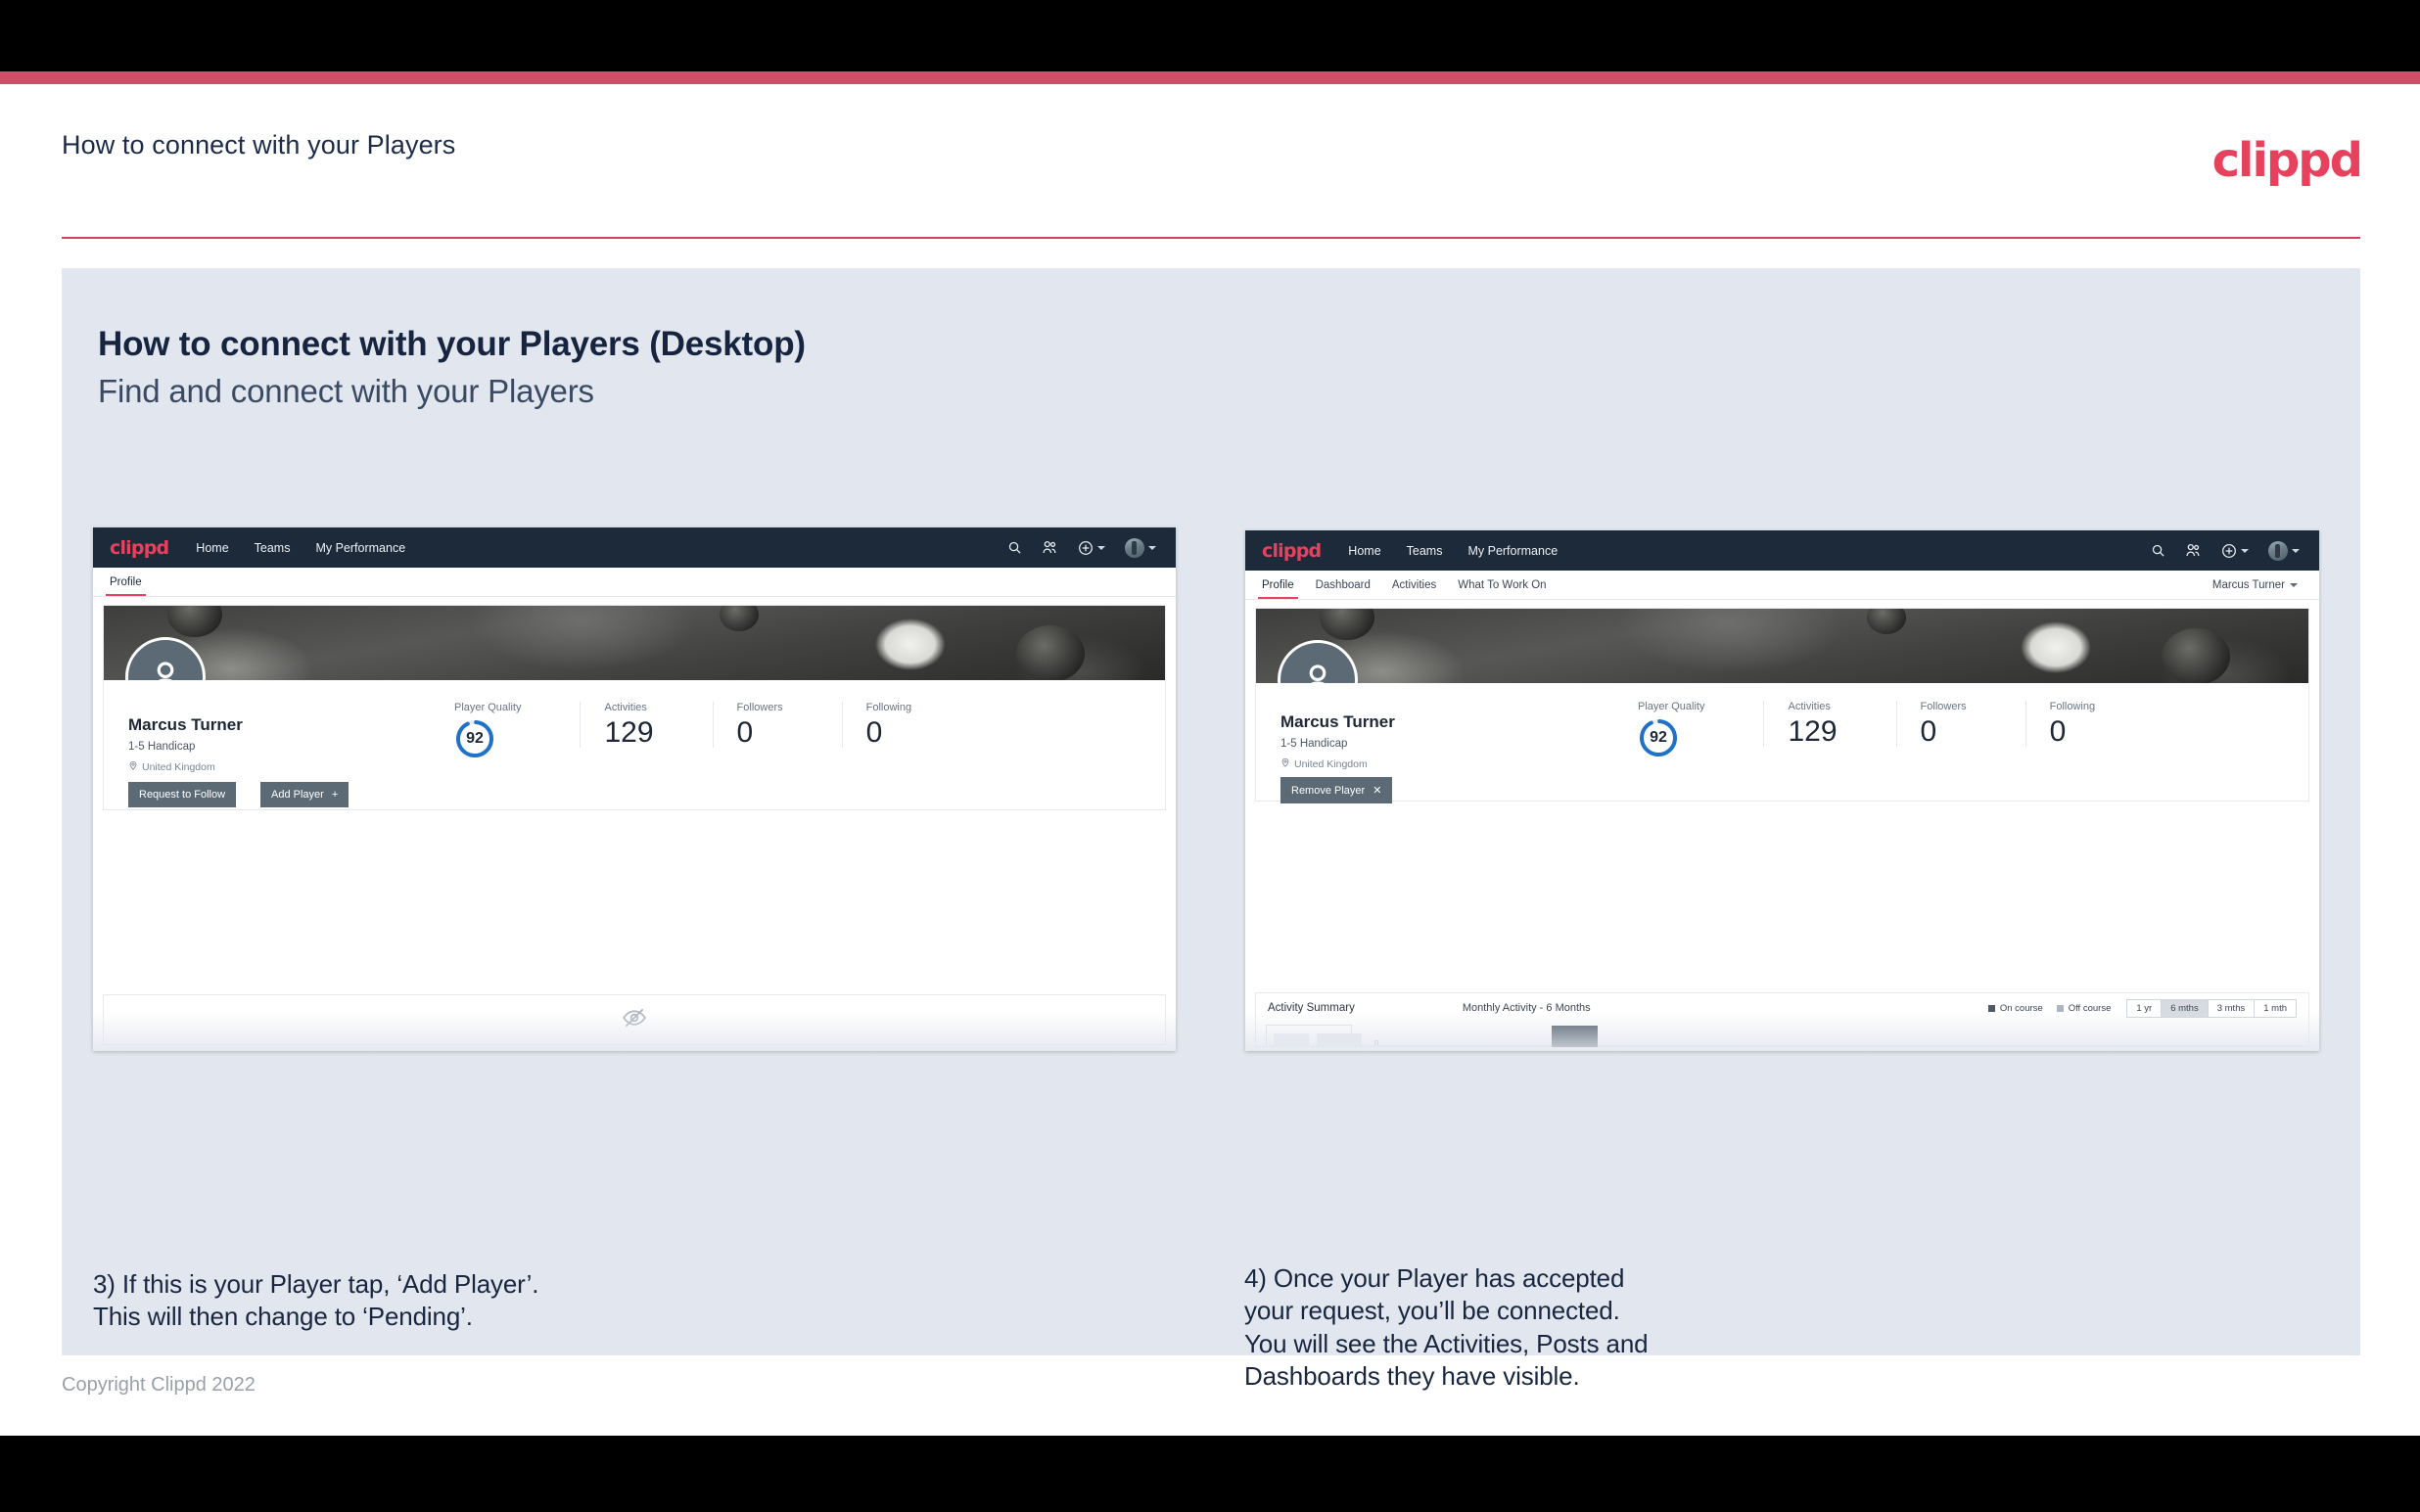 The image size is (2420, 1512). What do you see at coordinates (1377, 791) in the screenshot?
I see `close-icon: ✕` at bounding box center [1377, 791].